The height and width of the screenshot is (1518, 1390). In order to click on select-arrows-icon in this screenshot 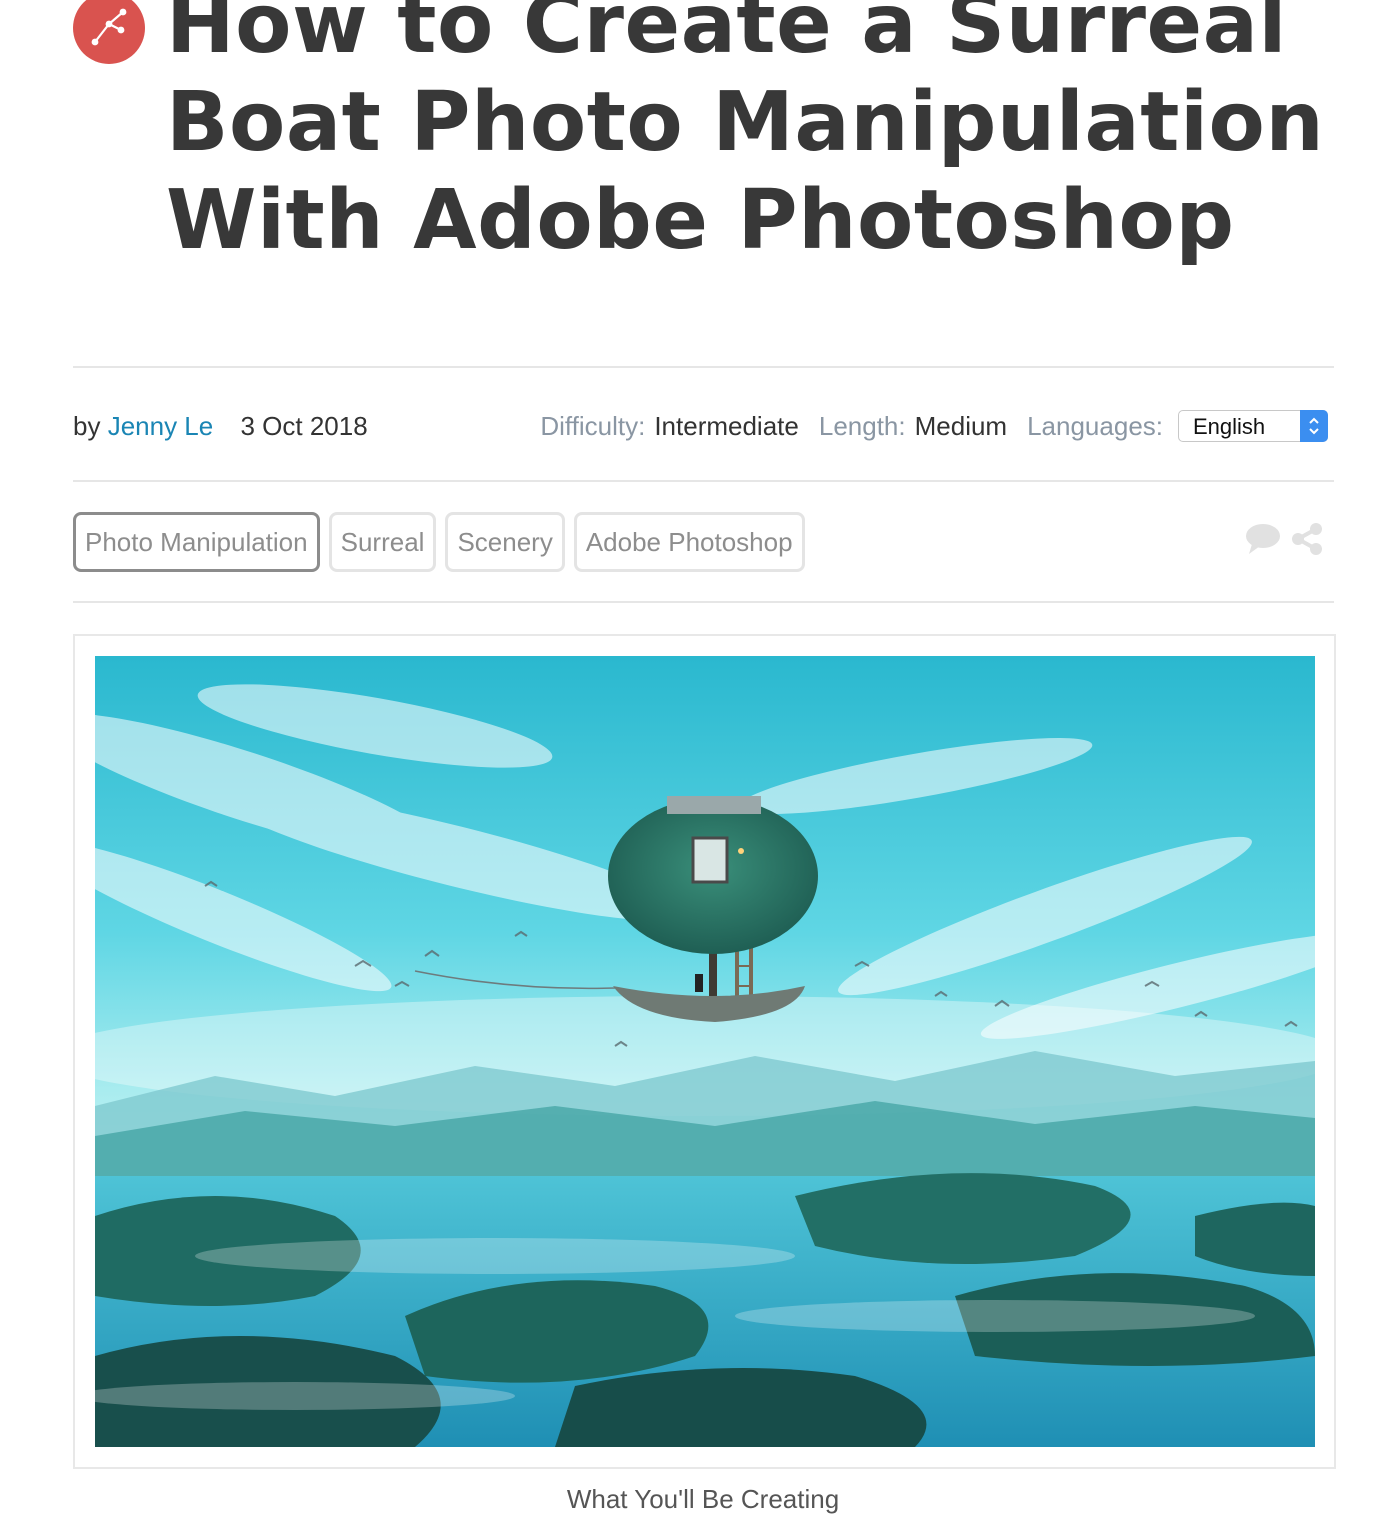, I will do `click(1314, 426)`.